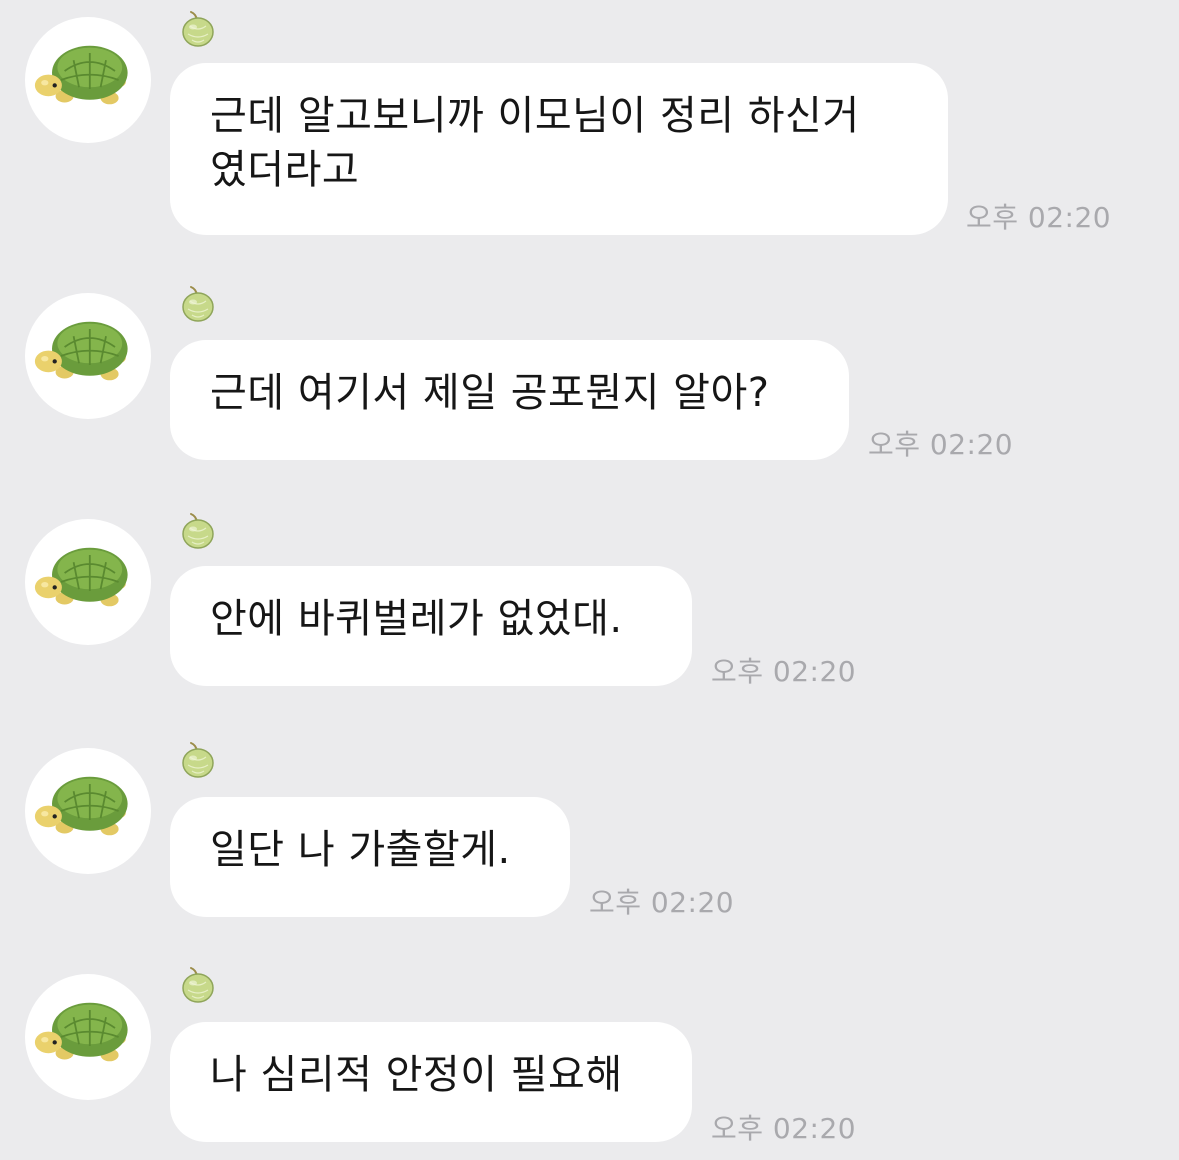 The height and width of the screenshot is (1160, 1179). What do you see at coordinates (509, 400) in the screenshot?
I see `message-bubble: 근데 여기서 제일 공포뭔지 알아?` at bounding box center [509, 400].